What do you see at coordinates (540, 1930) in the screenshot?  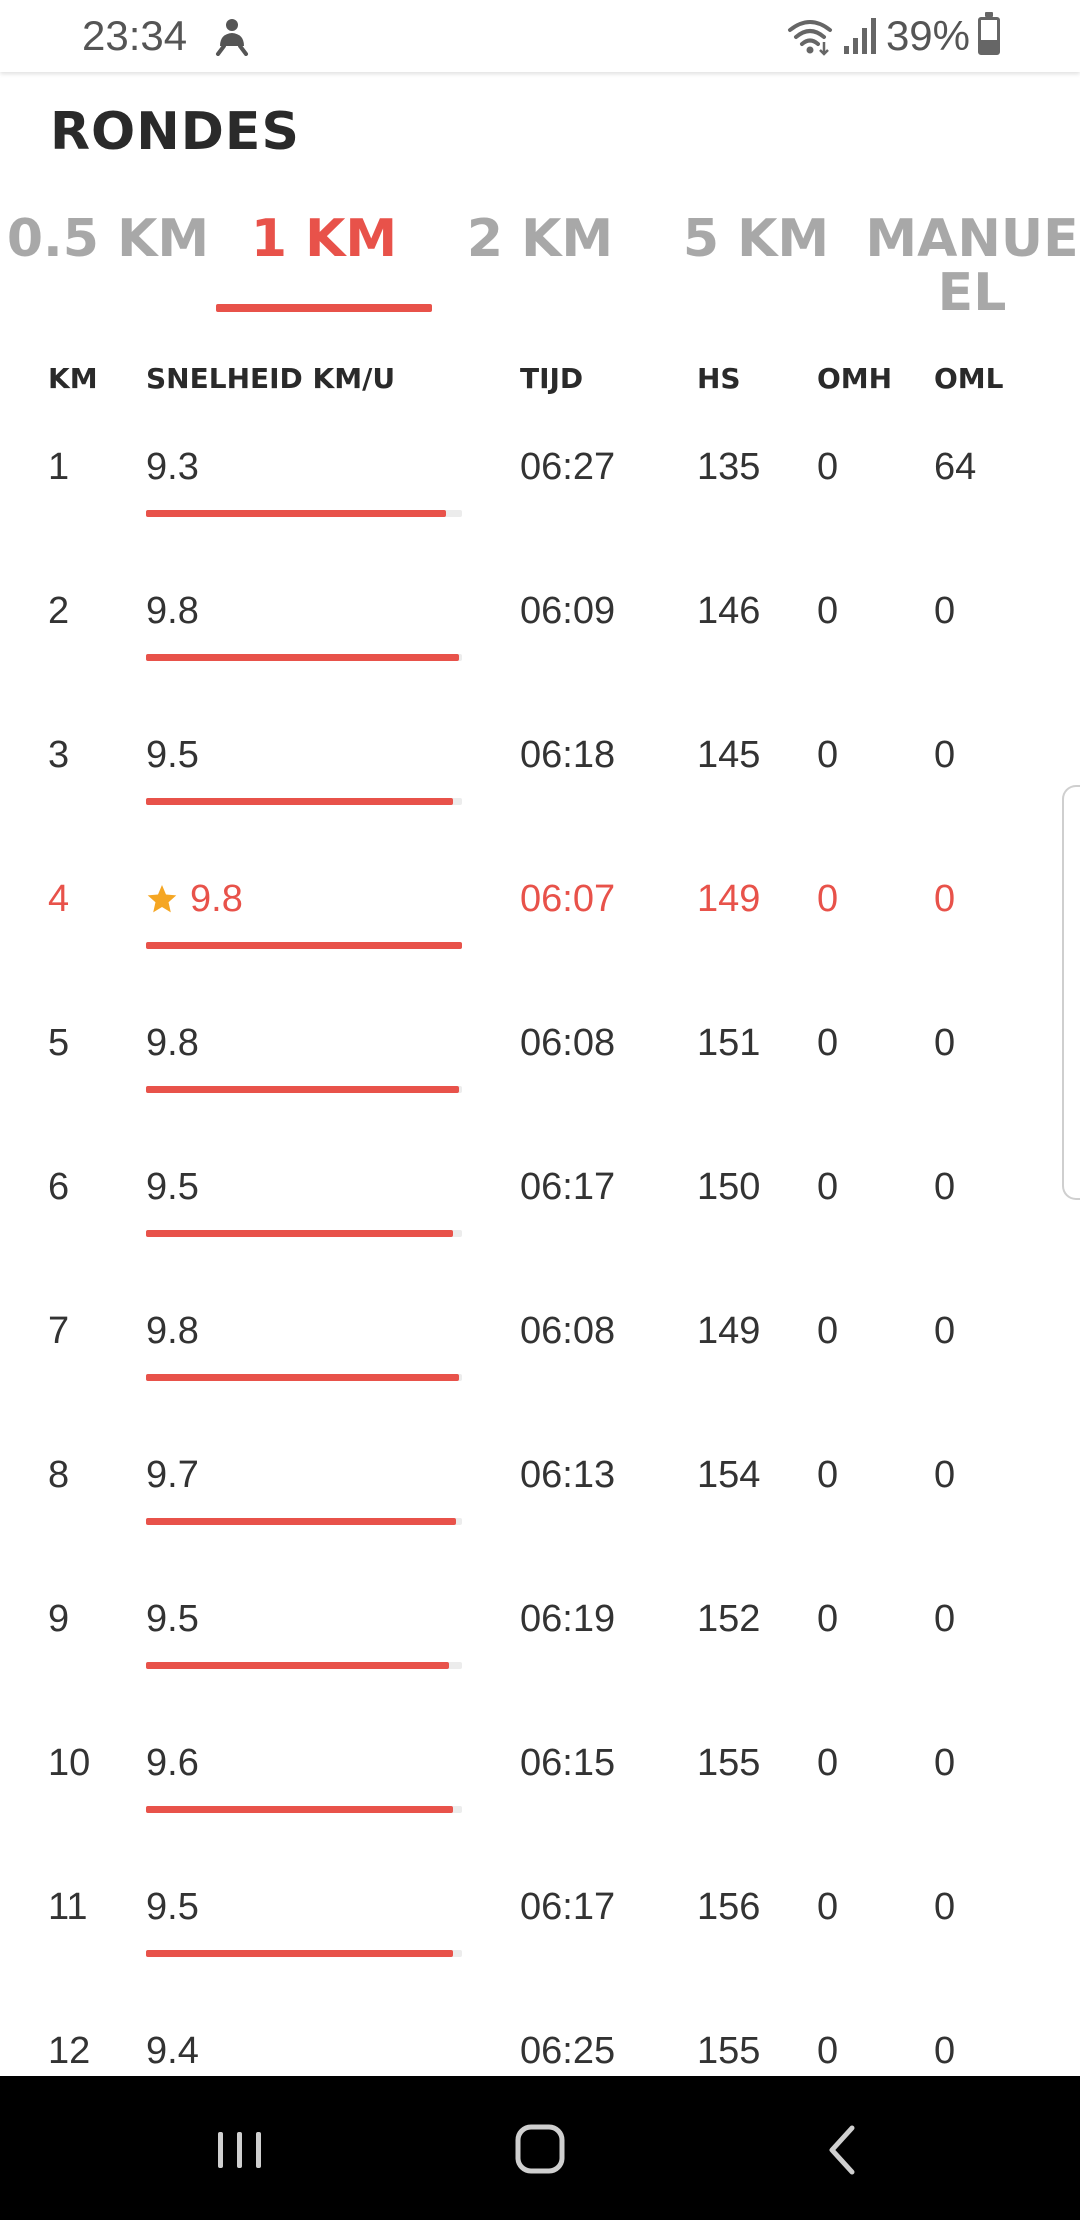 I see `lap-row: 11 9.5 06:17 156 0 0` at bounding box center [540, 1930].